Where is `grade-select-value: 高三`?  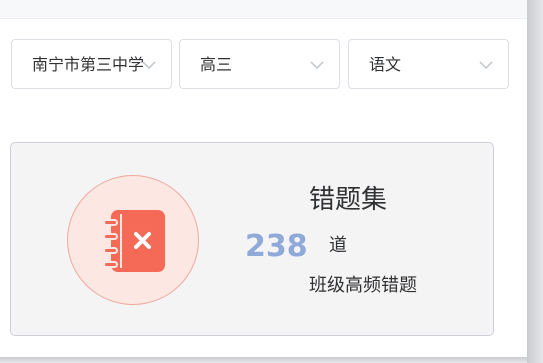
grade-select-value: 高三 is located at coordinates (216, 64).